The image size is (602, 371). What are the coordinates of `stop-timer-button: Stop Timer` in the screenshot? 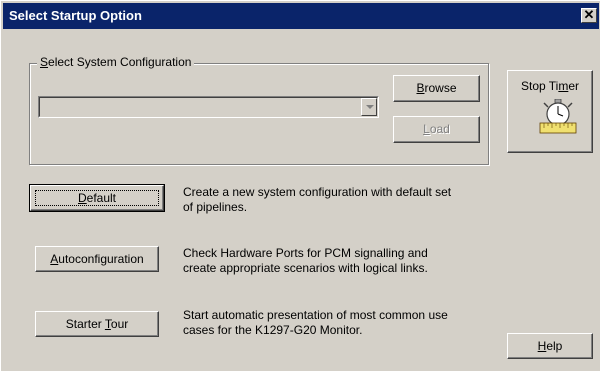 It's located at (550, 111).